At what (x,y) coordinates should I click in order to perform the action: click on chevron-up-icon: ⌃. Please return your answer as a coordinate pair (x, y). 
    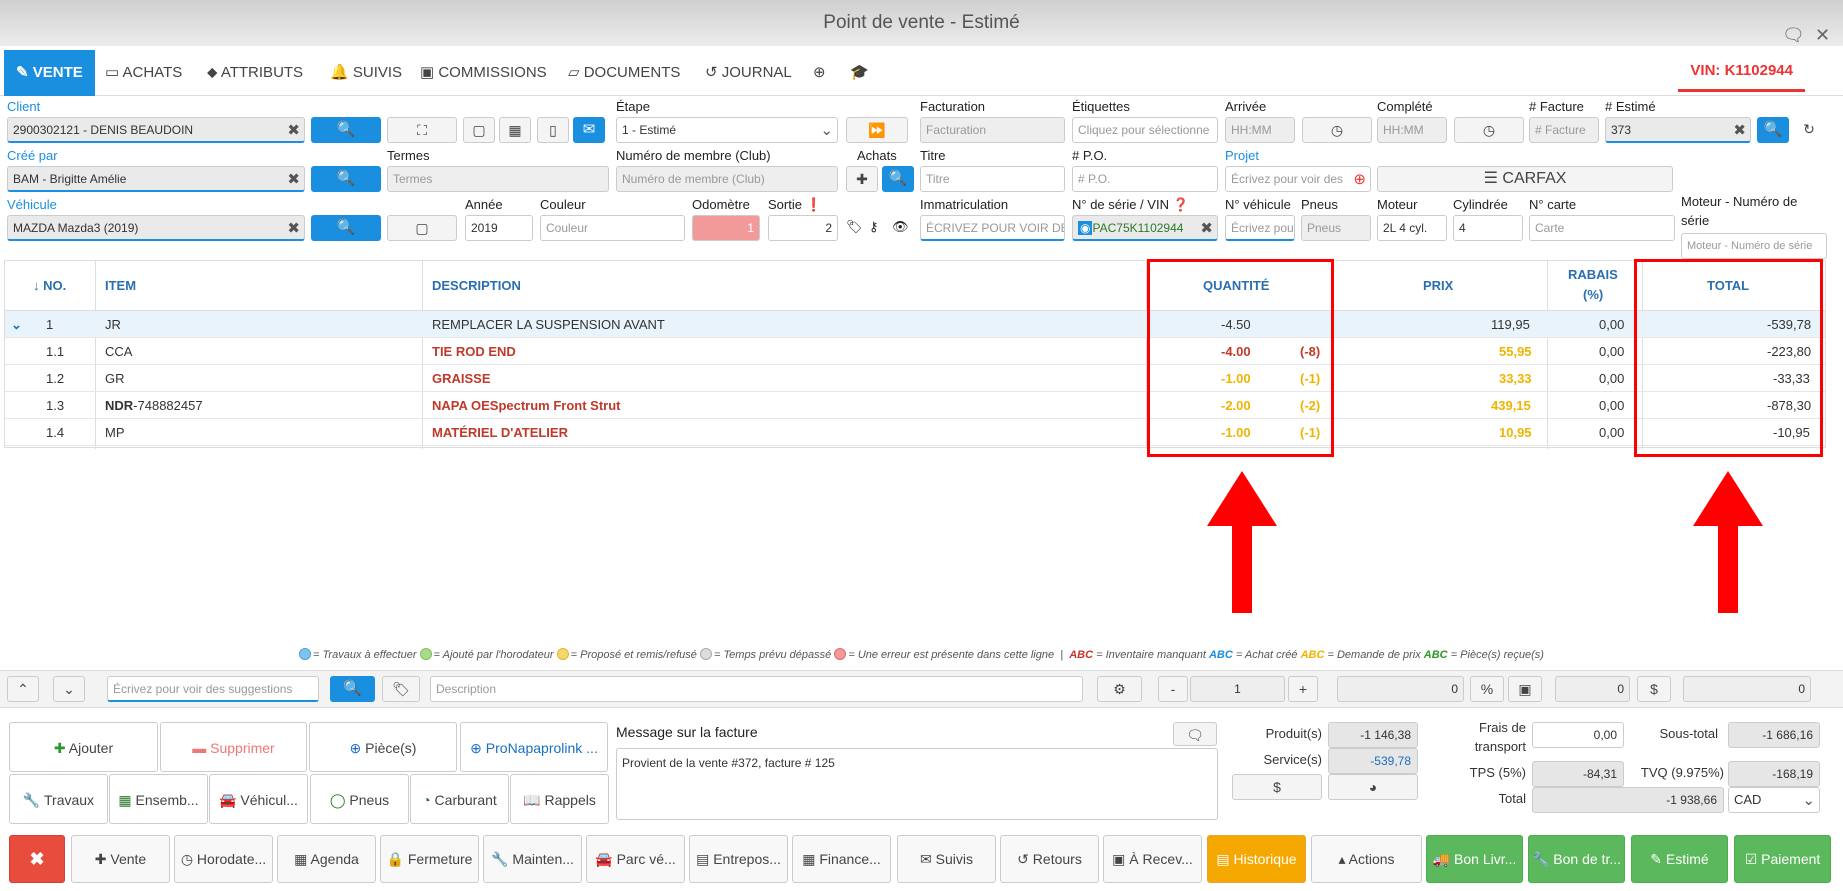
    Looking at the image, I should click on (23, 689).